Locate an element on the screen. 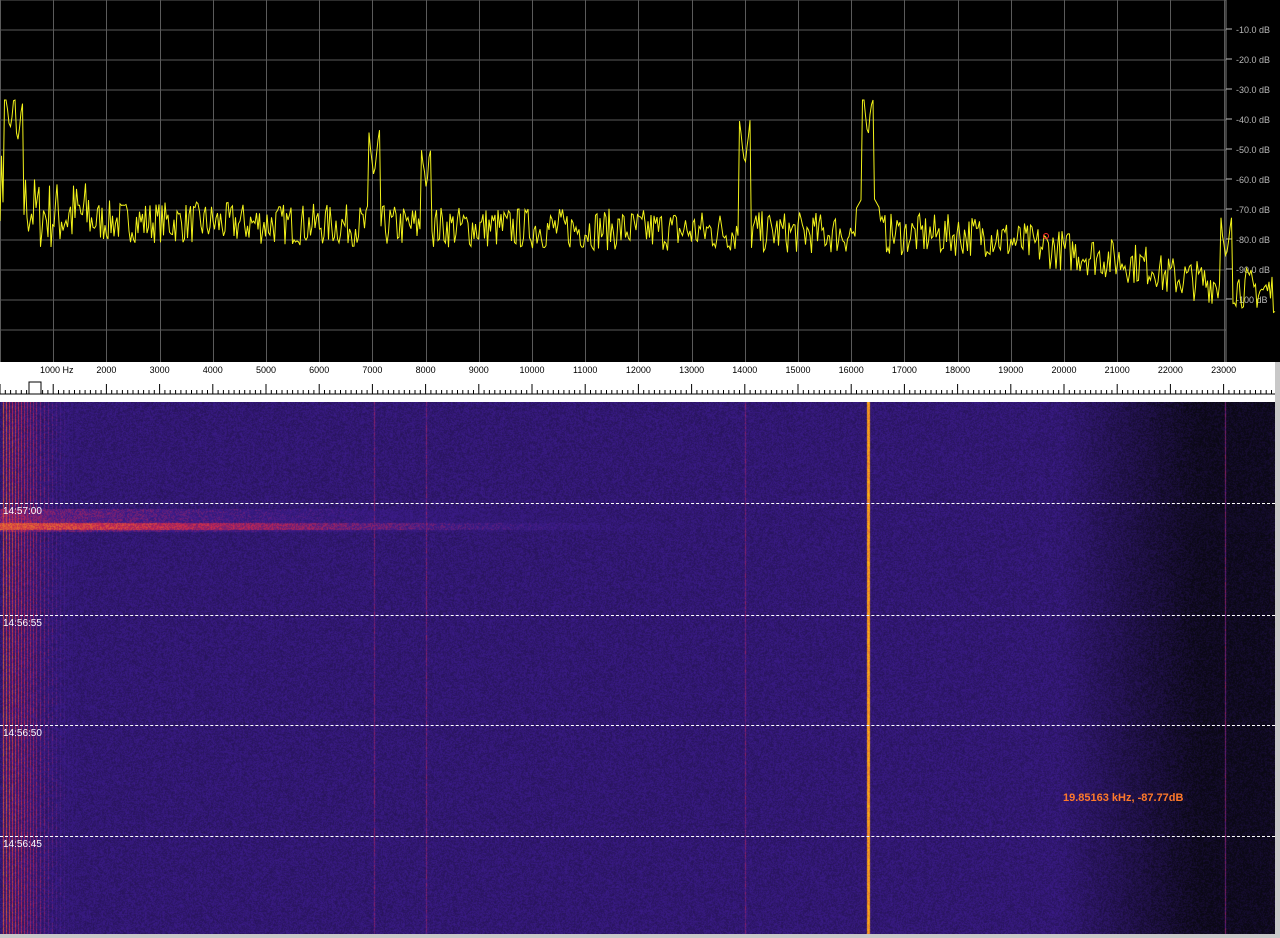 The height and width of the screenshot is (938, 1280). frequency-label: 17000 is located at coordinates (904, 370).